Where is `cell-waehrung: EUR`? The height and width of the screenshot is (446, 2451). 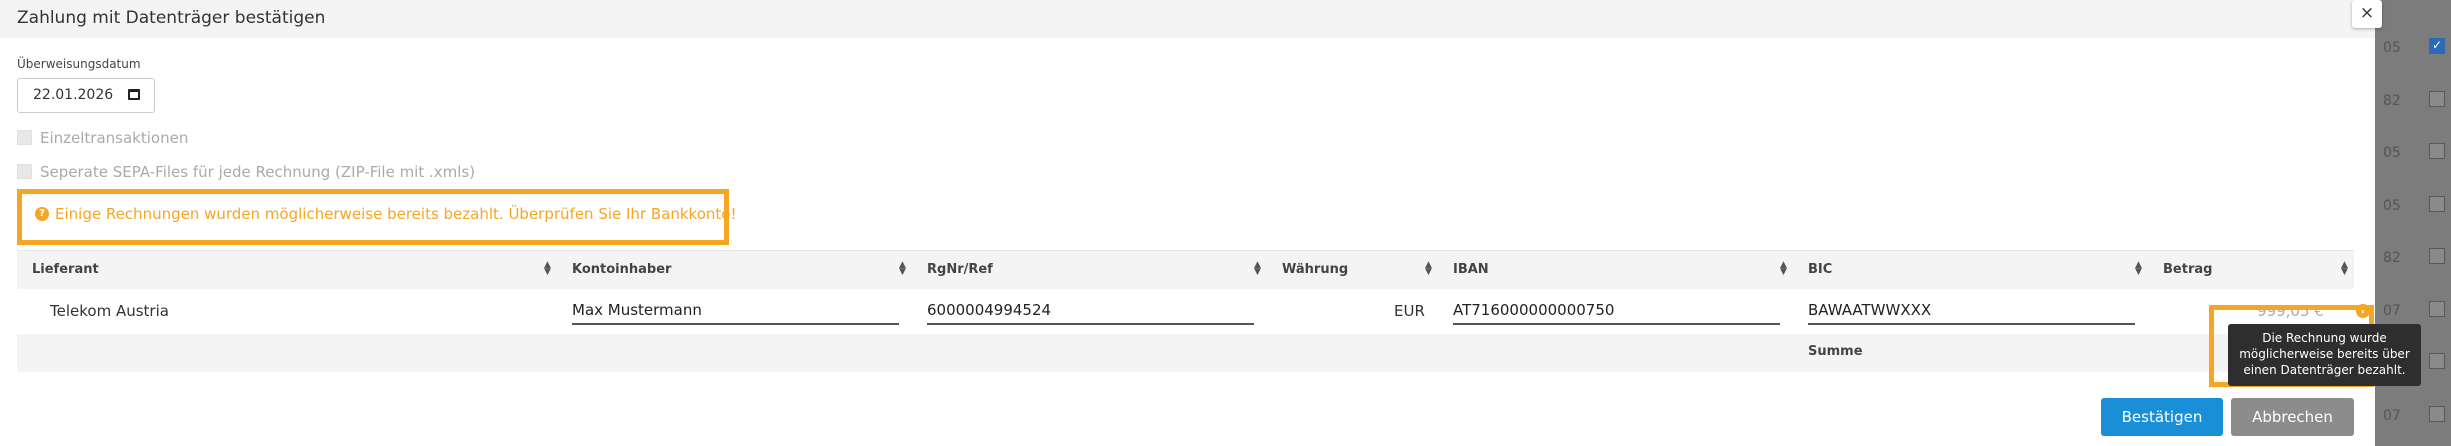
cell-waehrung: EUR is located at coordinates (1409, 311).